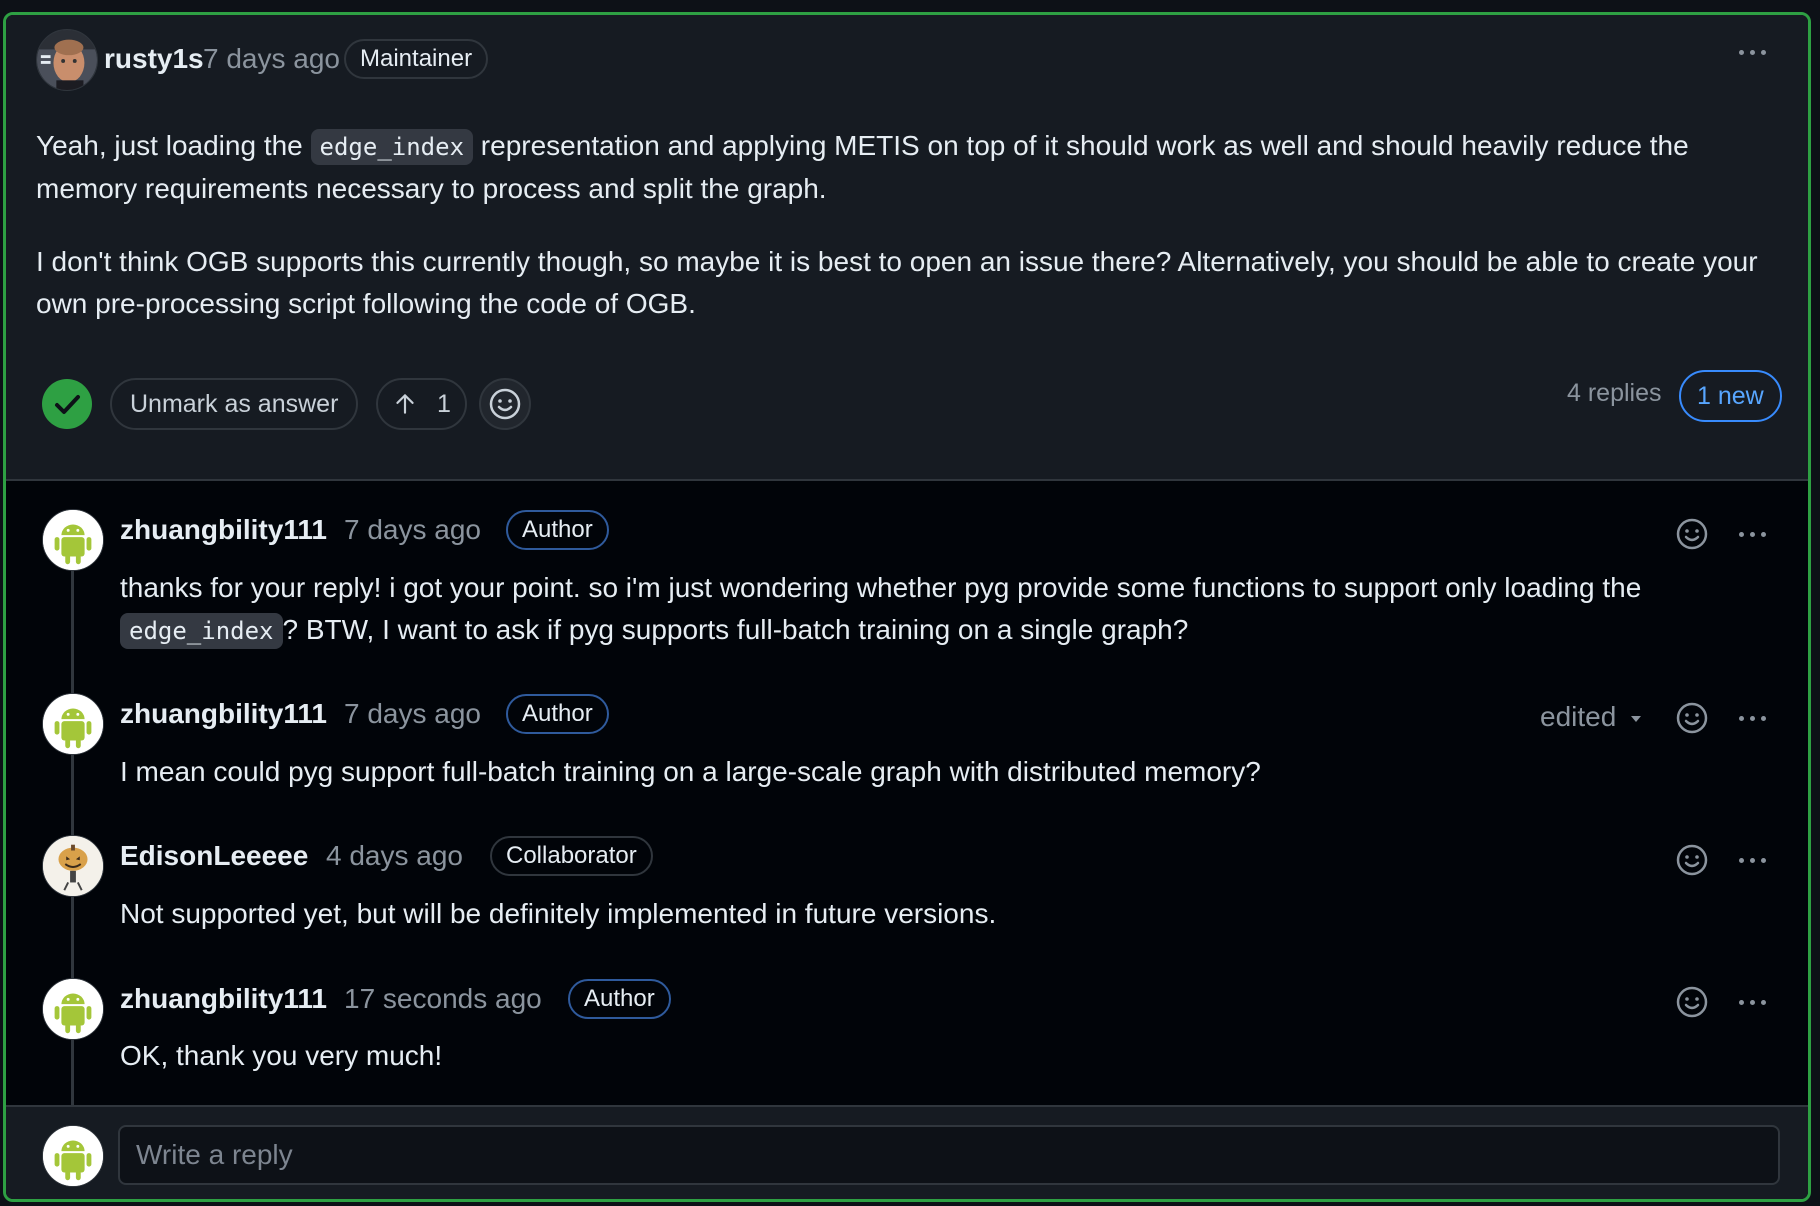 The height and width of the screenshot is (1206, 1820). I want to click on unmark-as-answer-button: Unmark as answer, so click(234, 404).